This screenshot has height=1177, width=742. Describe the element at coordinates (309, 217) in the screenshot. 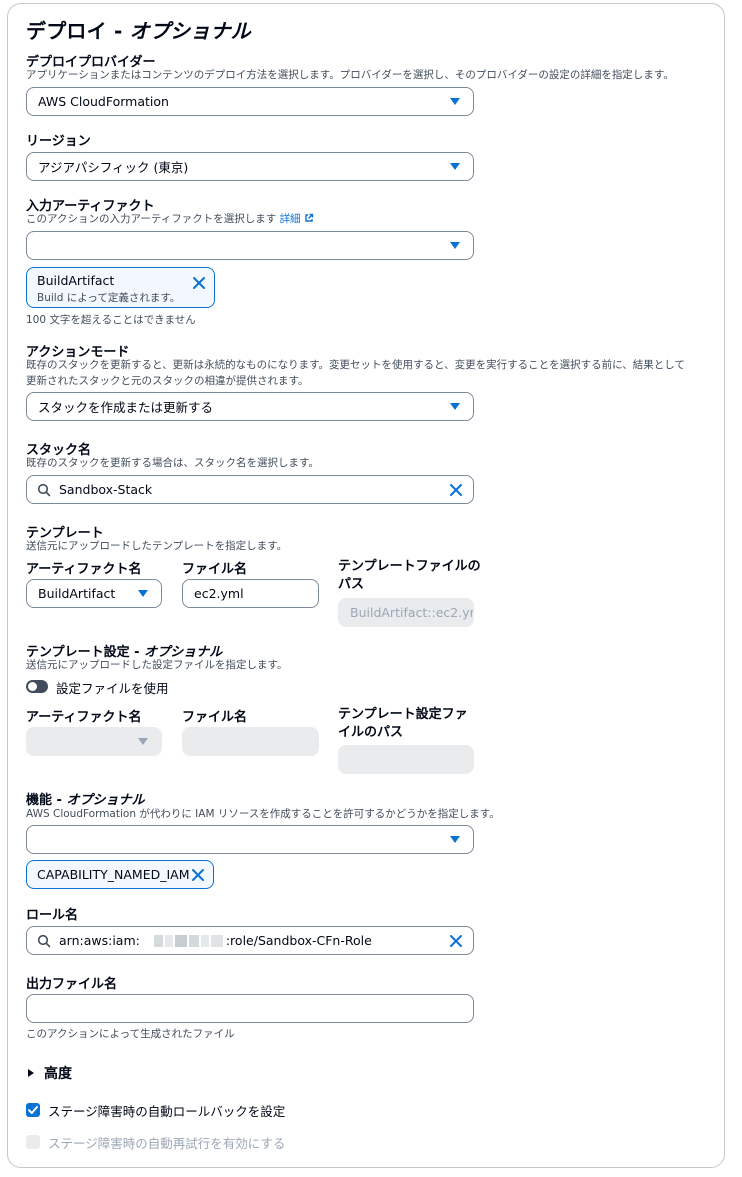

I see `external-link-icon` at that location.